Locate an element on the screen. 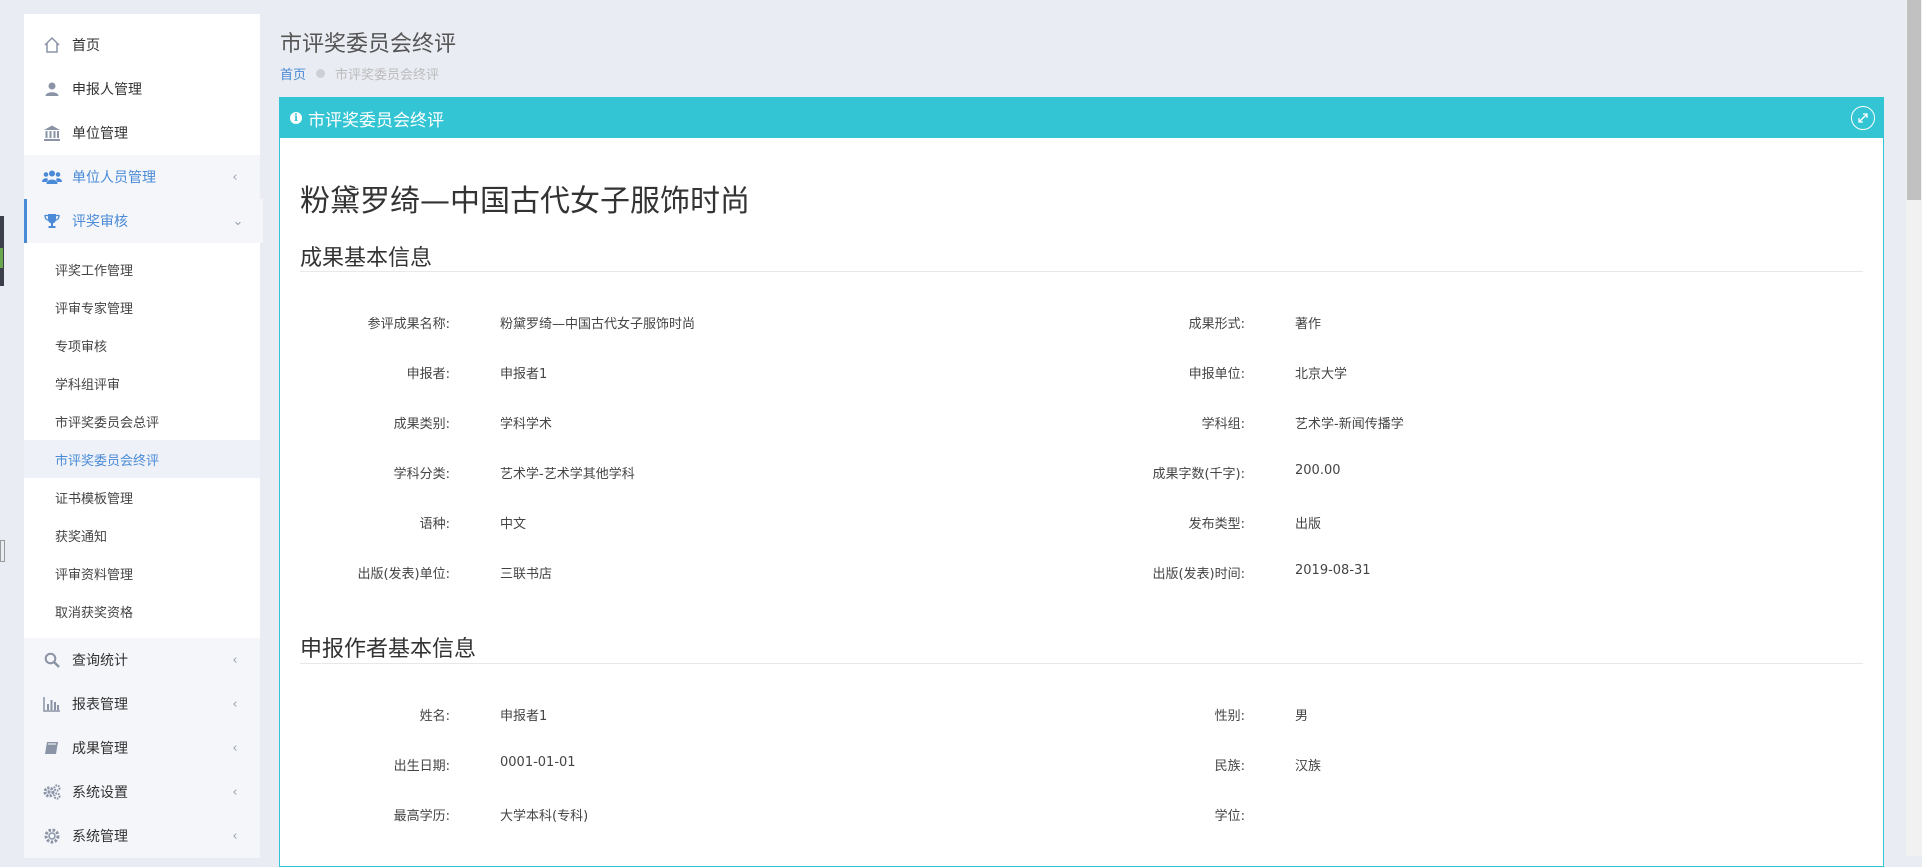  field-label: 语种: is located at coordinates (434, 524).